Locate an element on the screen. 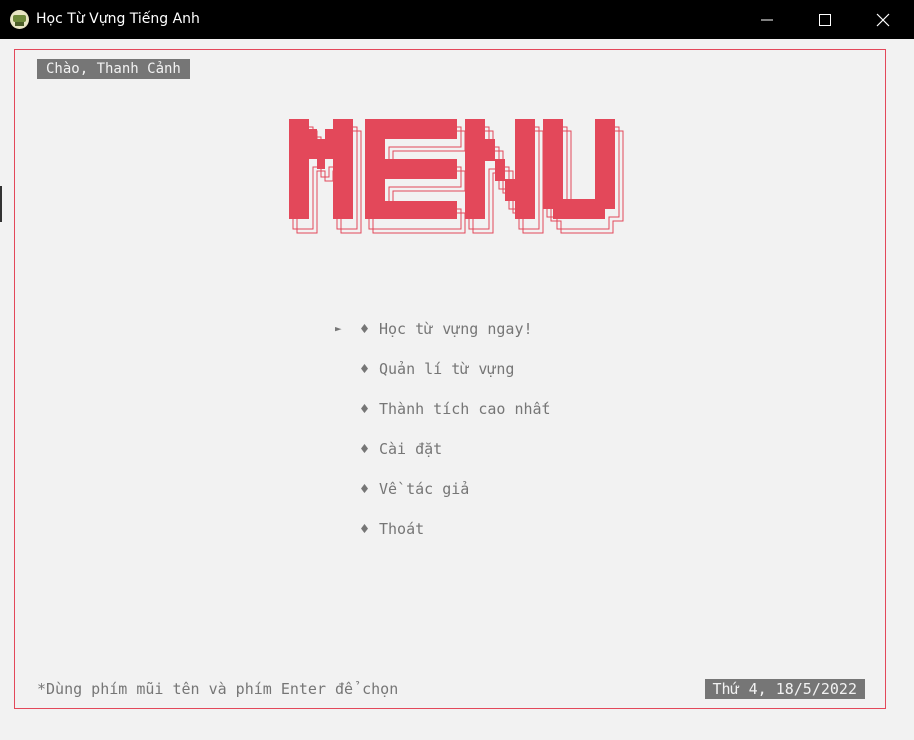 This screenshot has width=914, height=740. close-icon is located at coordinates (883, 20).